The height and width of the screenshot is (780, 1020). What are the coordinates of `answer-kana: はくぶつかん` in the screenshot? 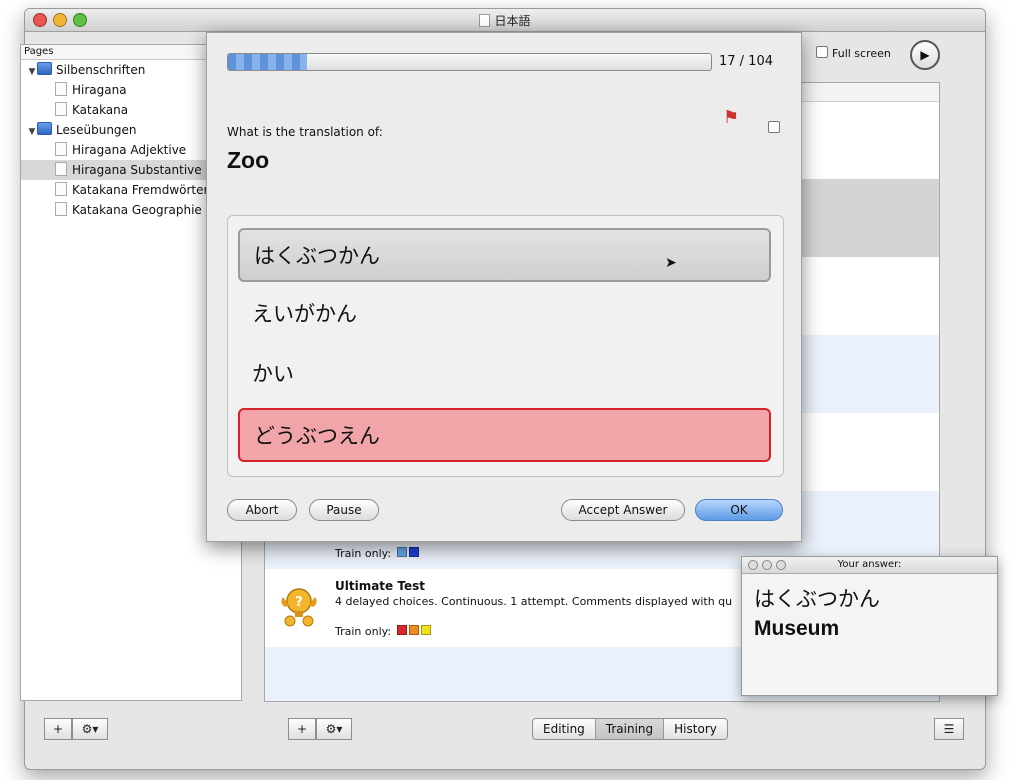 It's located at (817, 599).